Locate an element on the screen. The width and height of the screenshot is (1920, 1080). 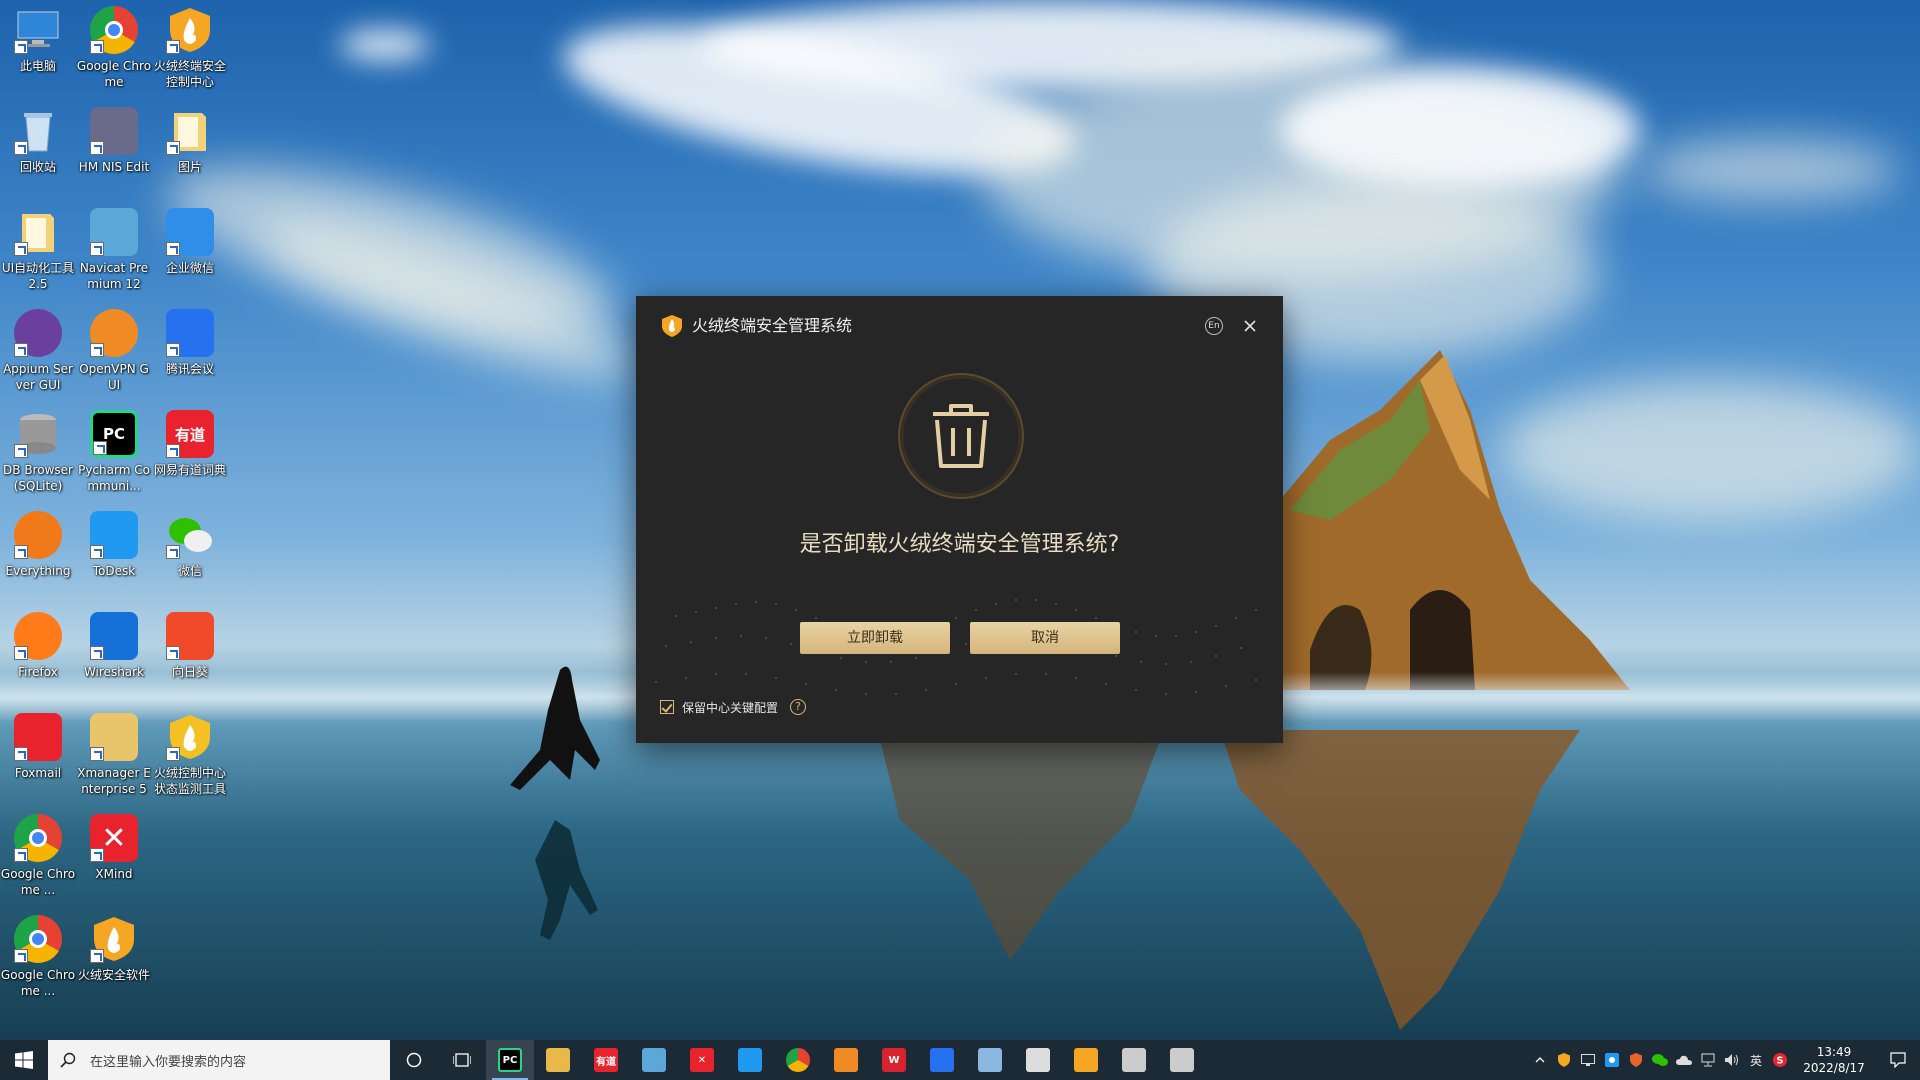
show-hidden-icons-chevron-up-icon is located at coordinates (1540, 1060).